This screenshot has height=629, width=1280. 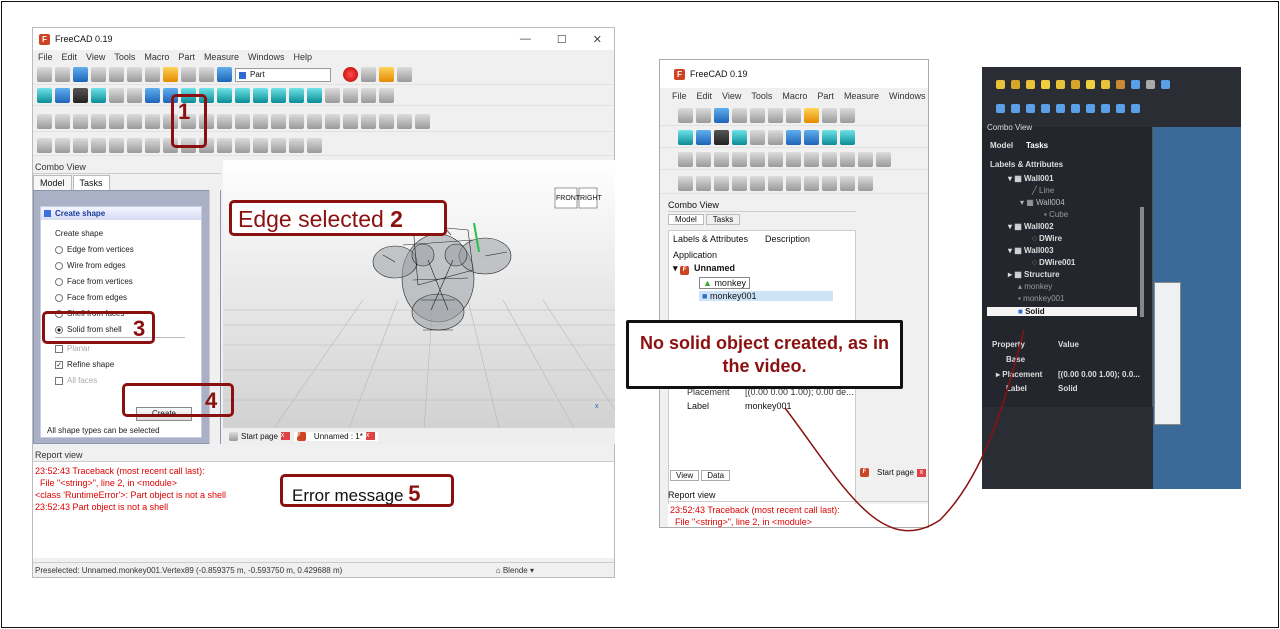 I want to click on connector-curve, so click(x=904, y=430).